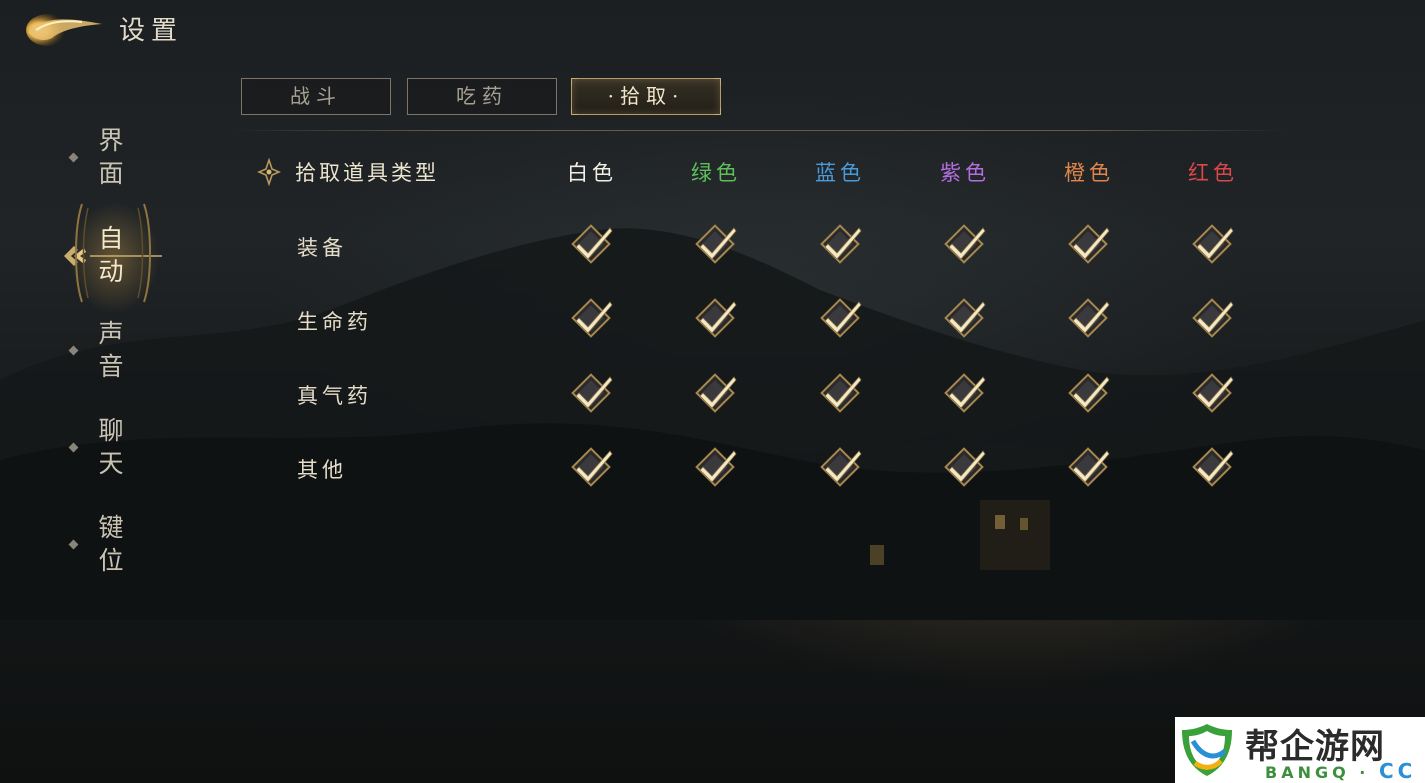  What do you see at coordinates (111, 350) in the screenshot?
I see `sidebar-item-label: 声音` at bounding box center [111, 350].